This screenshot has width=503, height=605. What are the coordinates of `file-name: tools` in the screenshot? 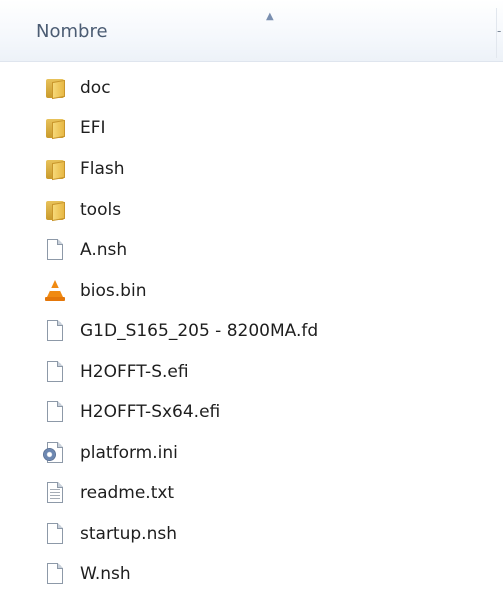 It's located at (101, 210).